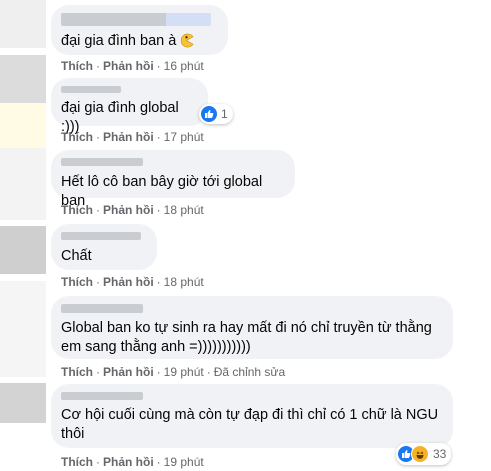 This screenshot has width=491, height=471. Describe the element at coordinates (129, 106) in the screenshot. I see `comment-bubble: đại gia đình global :)))` at that location.